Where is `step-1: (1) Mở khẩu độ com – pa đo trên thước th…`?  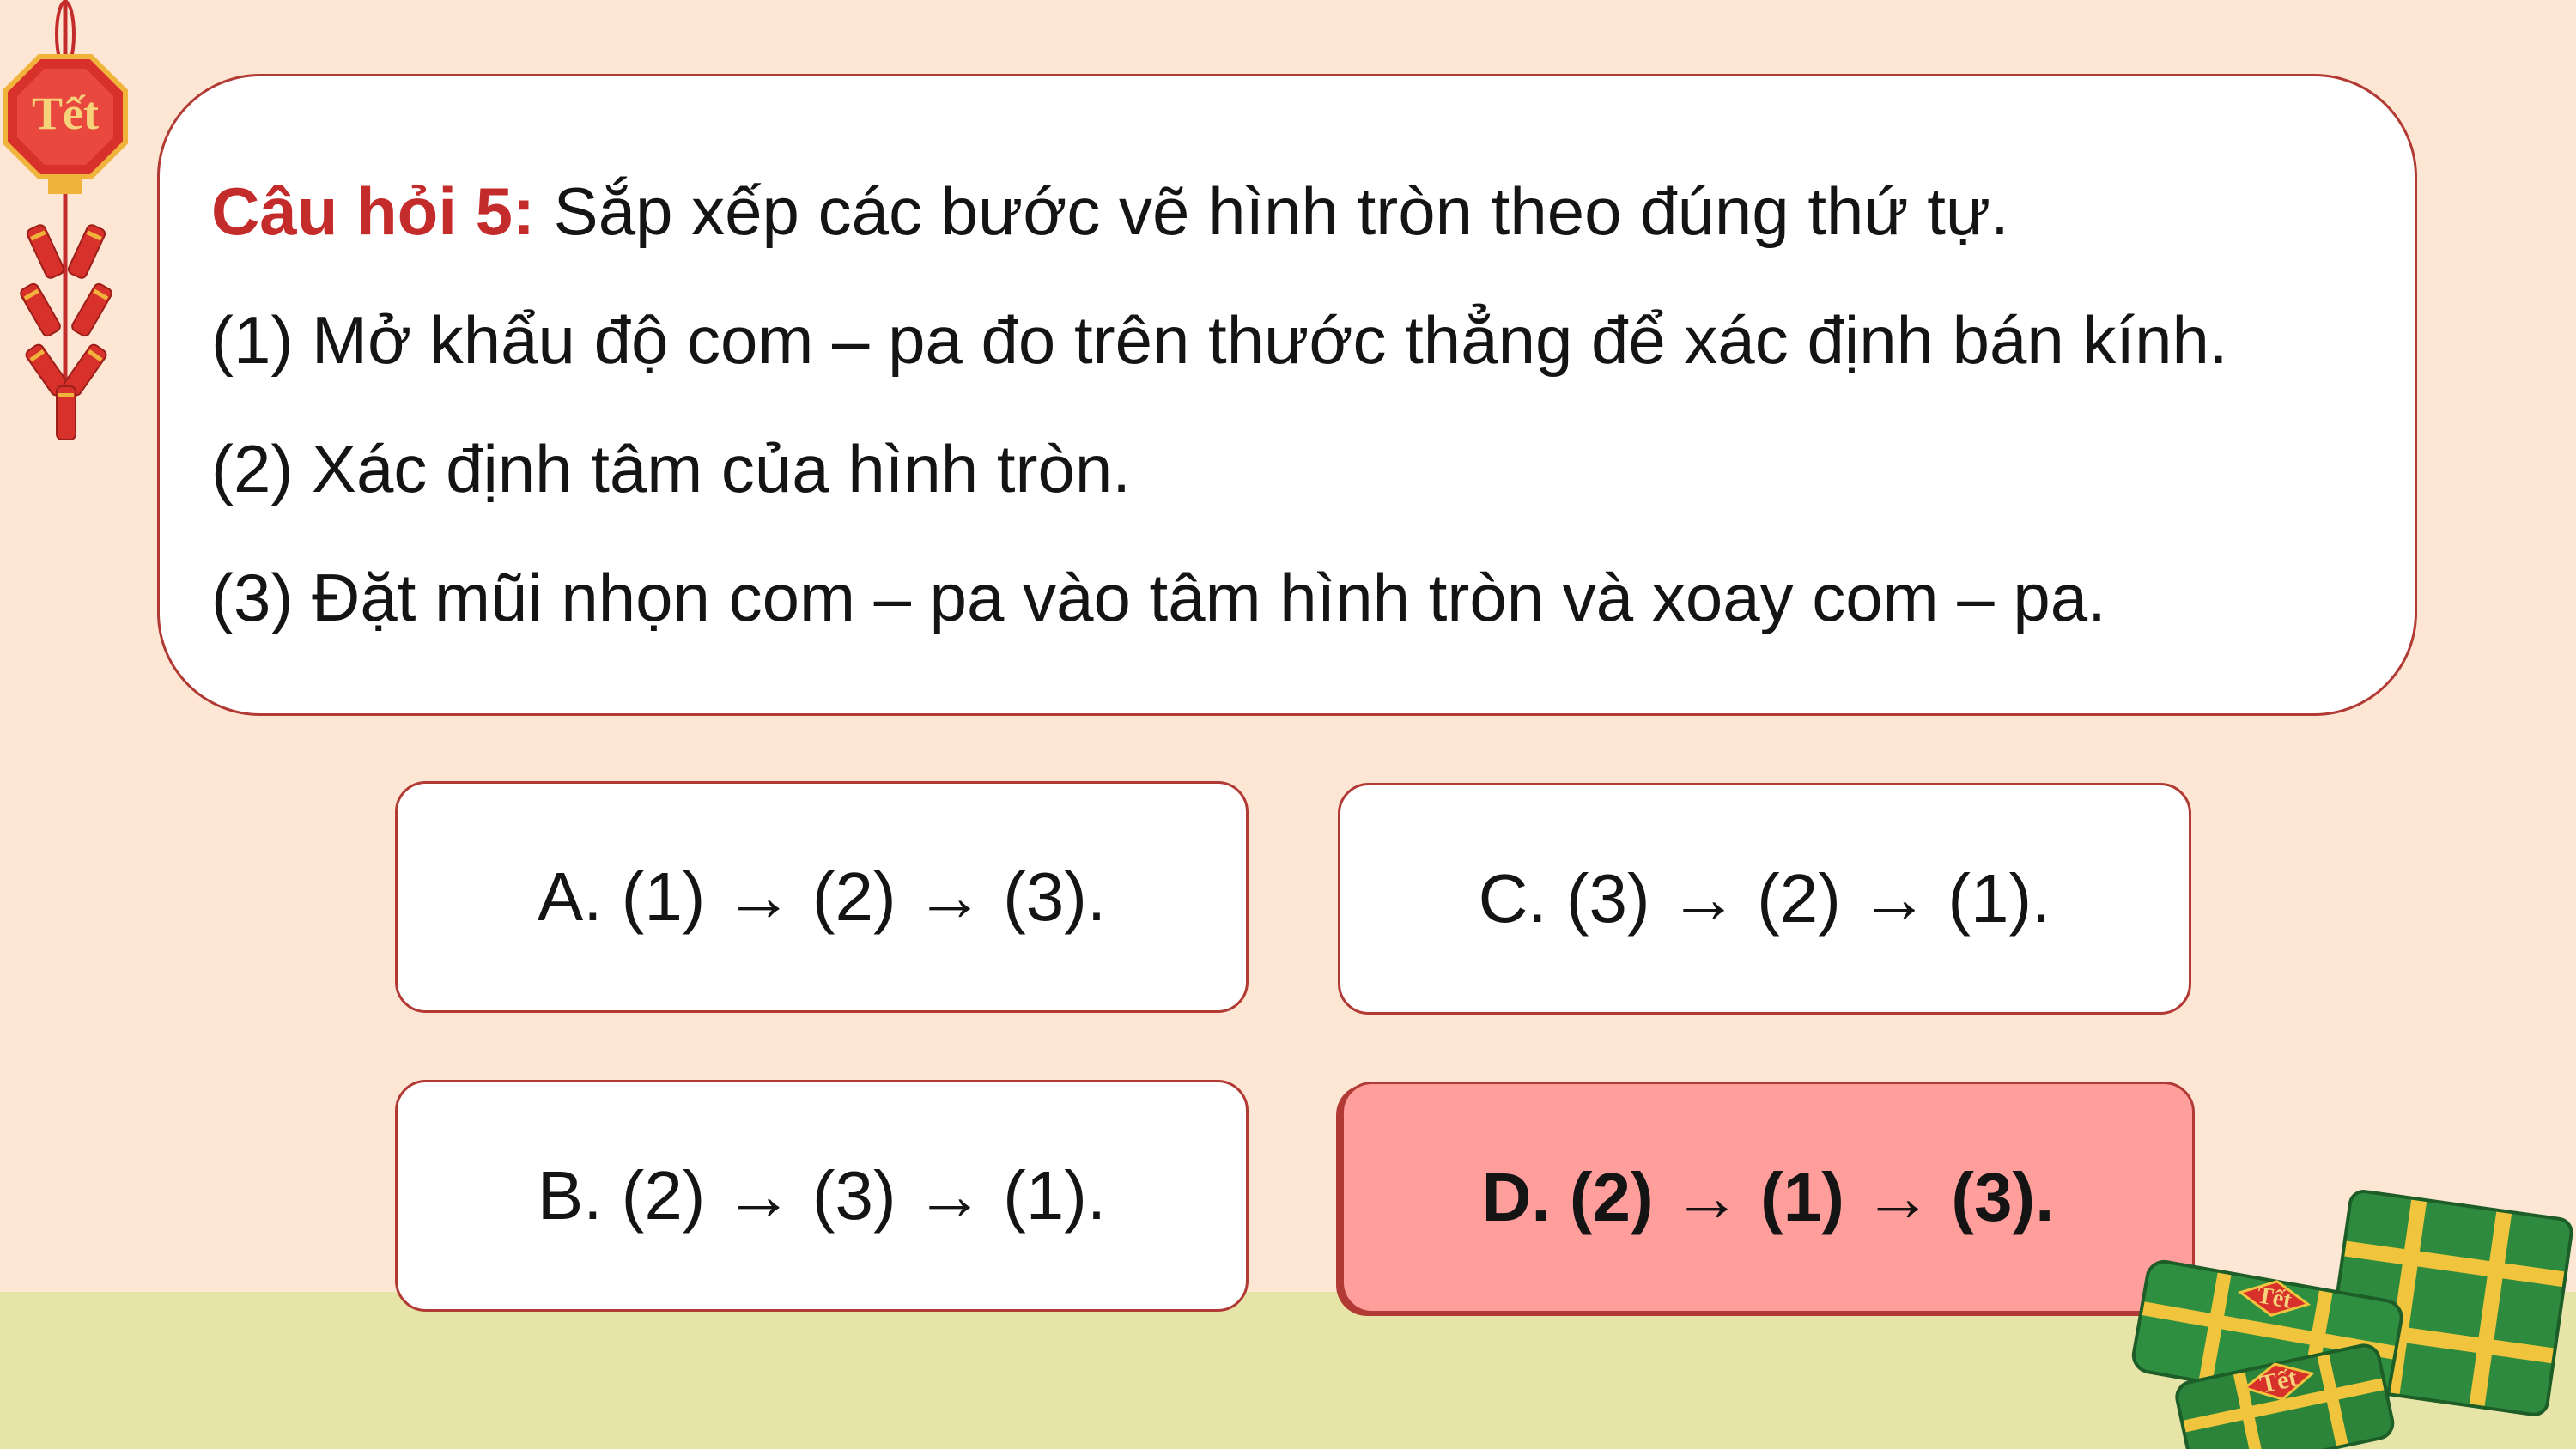 step-1: (1) Mở khẩu độ com – pa đo trên thước th… is located at coordinates (1219, 340).